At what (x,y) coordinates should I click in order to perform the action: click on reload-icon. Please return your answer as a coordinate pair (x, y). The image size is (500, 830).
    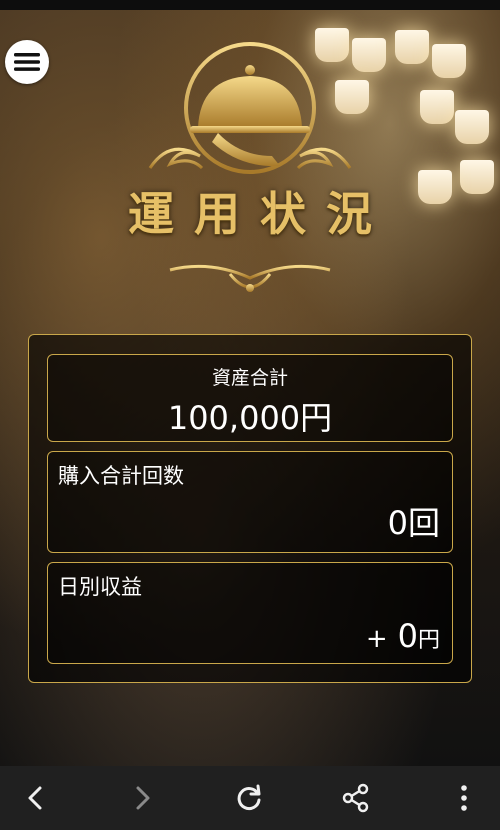
    Looking at the image, I should click on (249, 797).